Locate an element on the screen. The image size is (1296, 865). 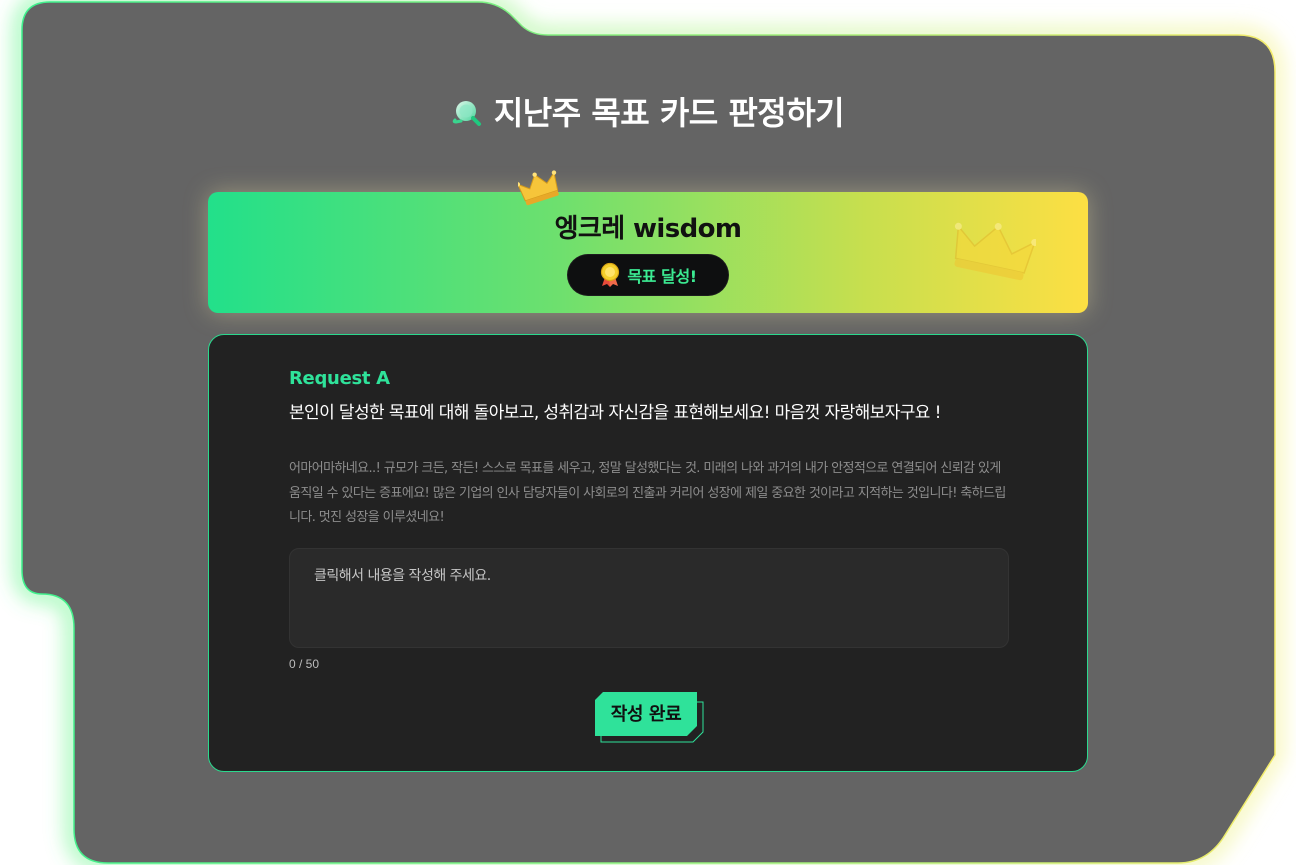
banner-name: 엥크레 wisdom is located at coordinates (648, 229).